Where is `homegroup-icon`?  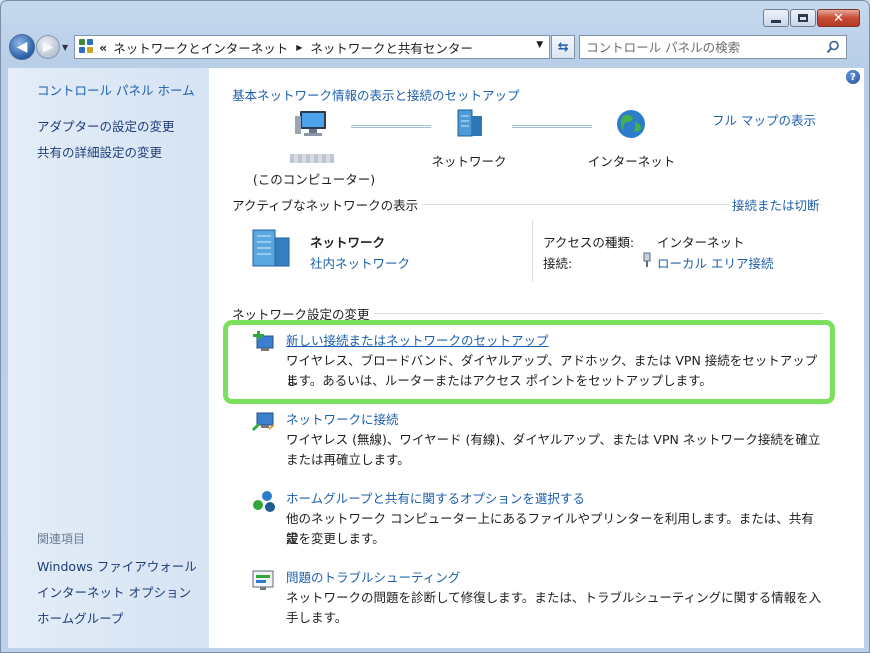 homegroup-icon is located at coordinates (264, 501).